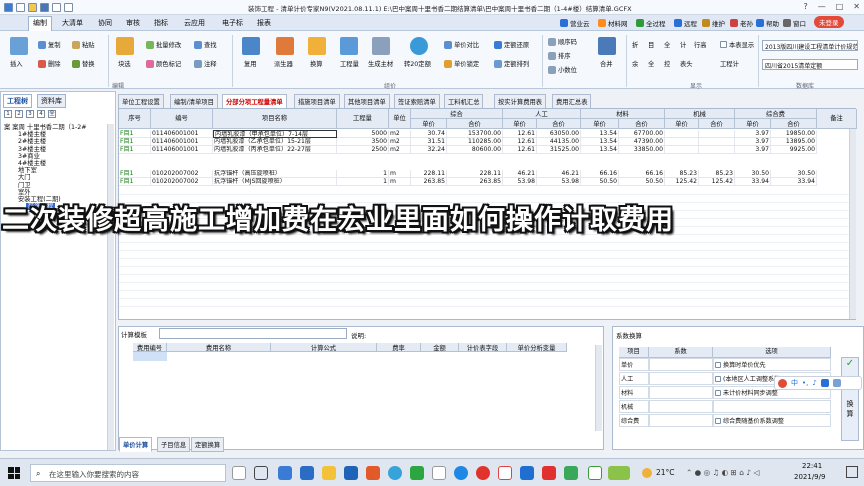 Image resolution: width=864 pixels, height=486 pixels. I want to click on grid-cell-v5: 50.50, so click(642, 182).